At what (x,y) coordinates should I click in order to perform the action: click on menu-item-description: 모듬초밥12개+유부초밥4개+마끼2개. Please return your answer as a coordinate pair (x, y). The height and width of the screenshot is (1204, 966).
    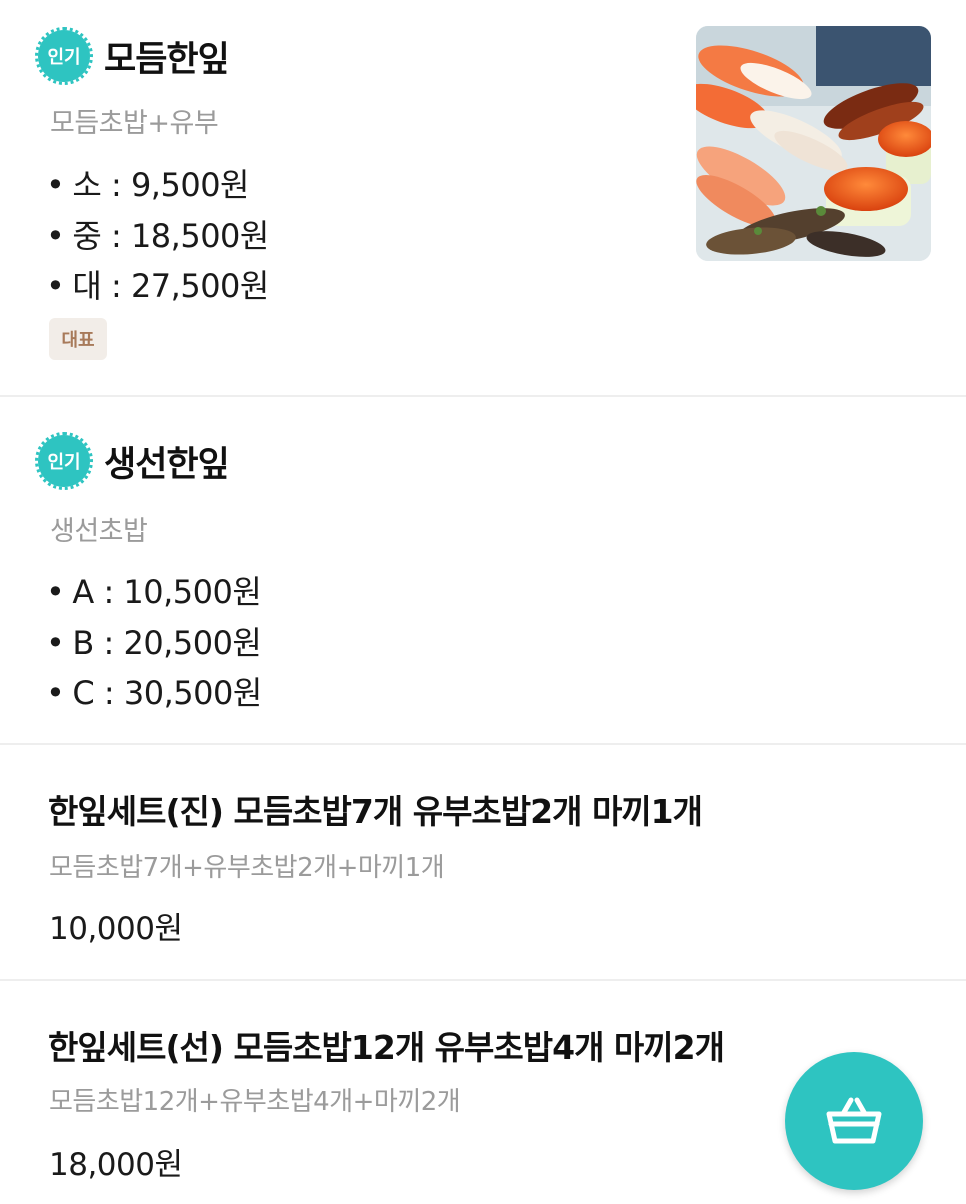
    Looking at the image, I should click on (255, 1102).